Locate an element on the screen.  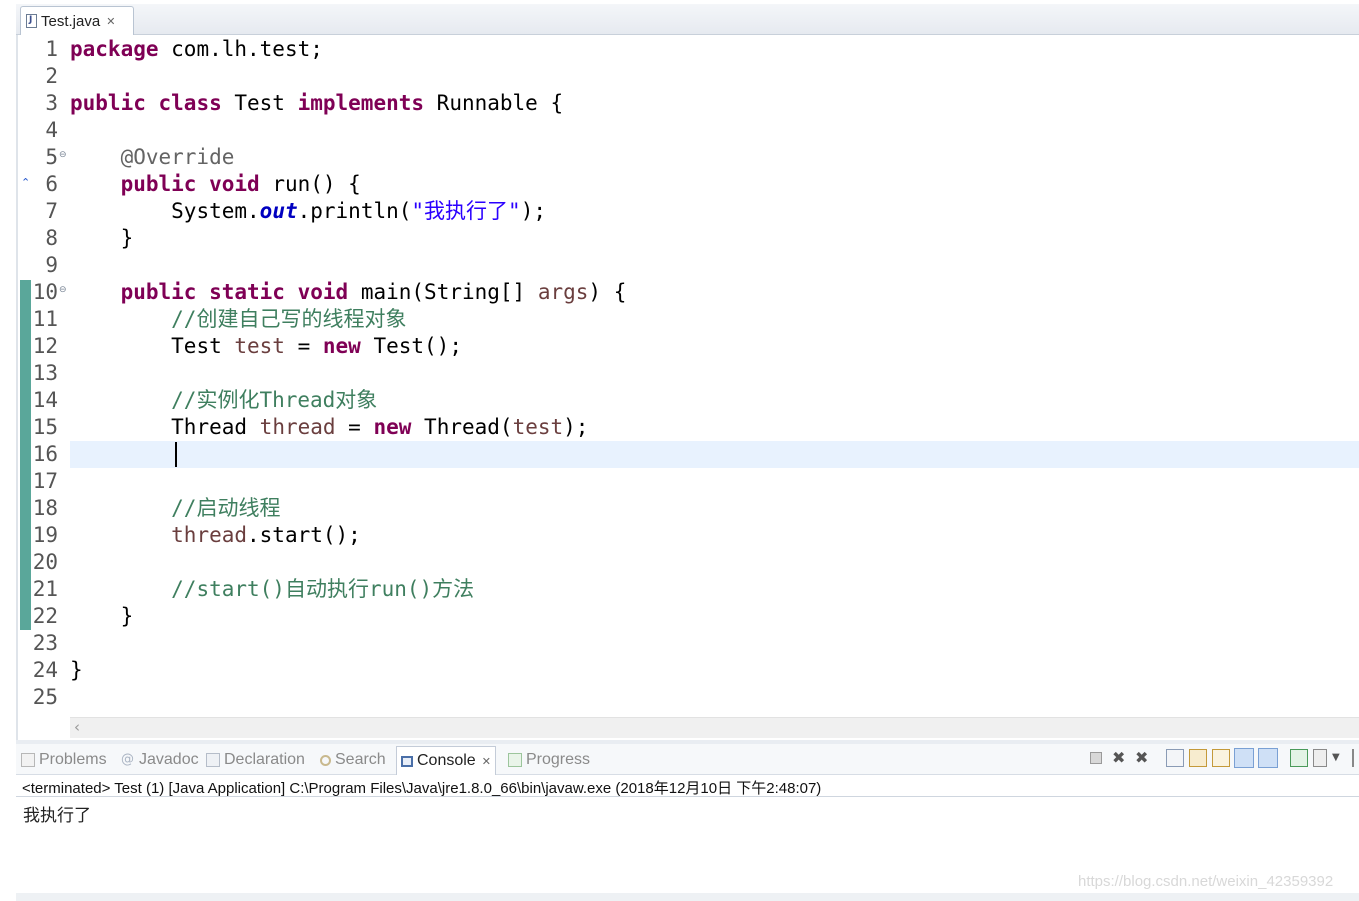
open-console-icon is located at coordinates (1355, 758).